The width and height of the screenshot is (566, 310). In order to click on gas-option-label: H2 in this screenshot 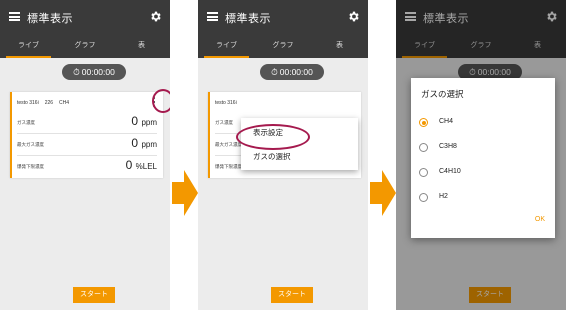, I will do `click(443, 196)`.